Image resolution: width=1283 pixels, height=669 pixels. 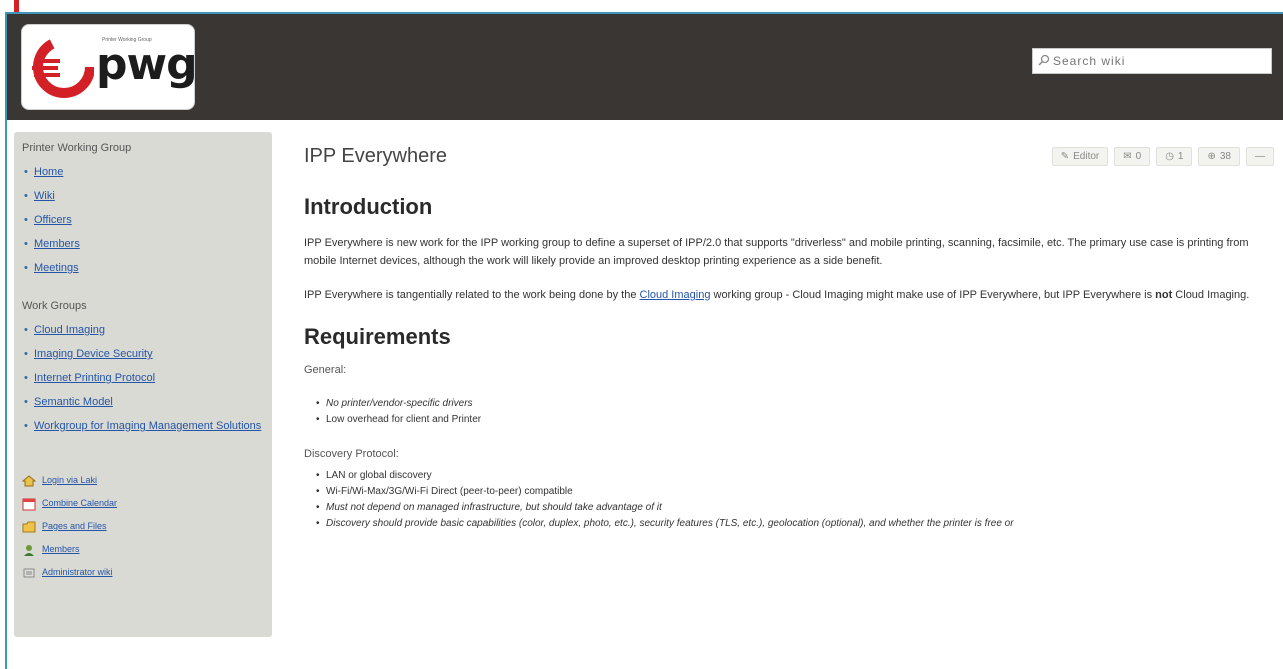 What do you see at coordinates (1044, 60) in the screenshot?
I see `search-icon` at bounding box center [1044, 60].